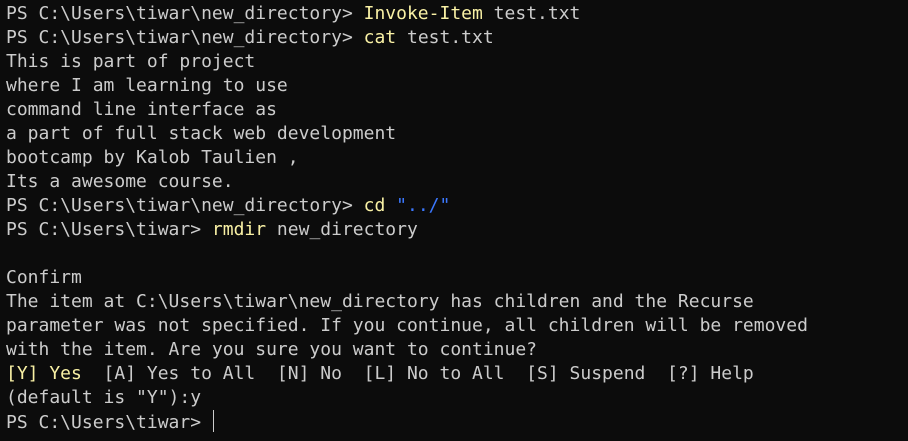  What do you see at coordinates (342, 229) in the screenshot?
I see `command-args: new_directory` at bounding box center [342, 229].